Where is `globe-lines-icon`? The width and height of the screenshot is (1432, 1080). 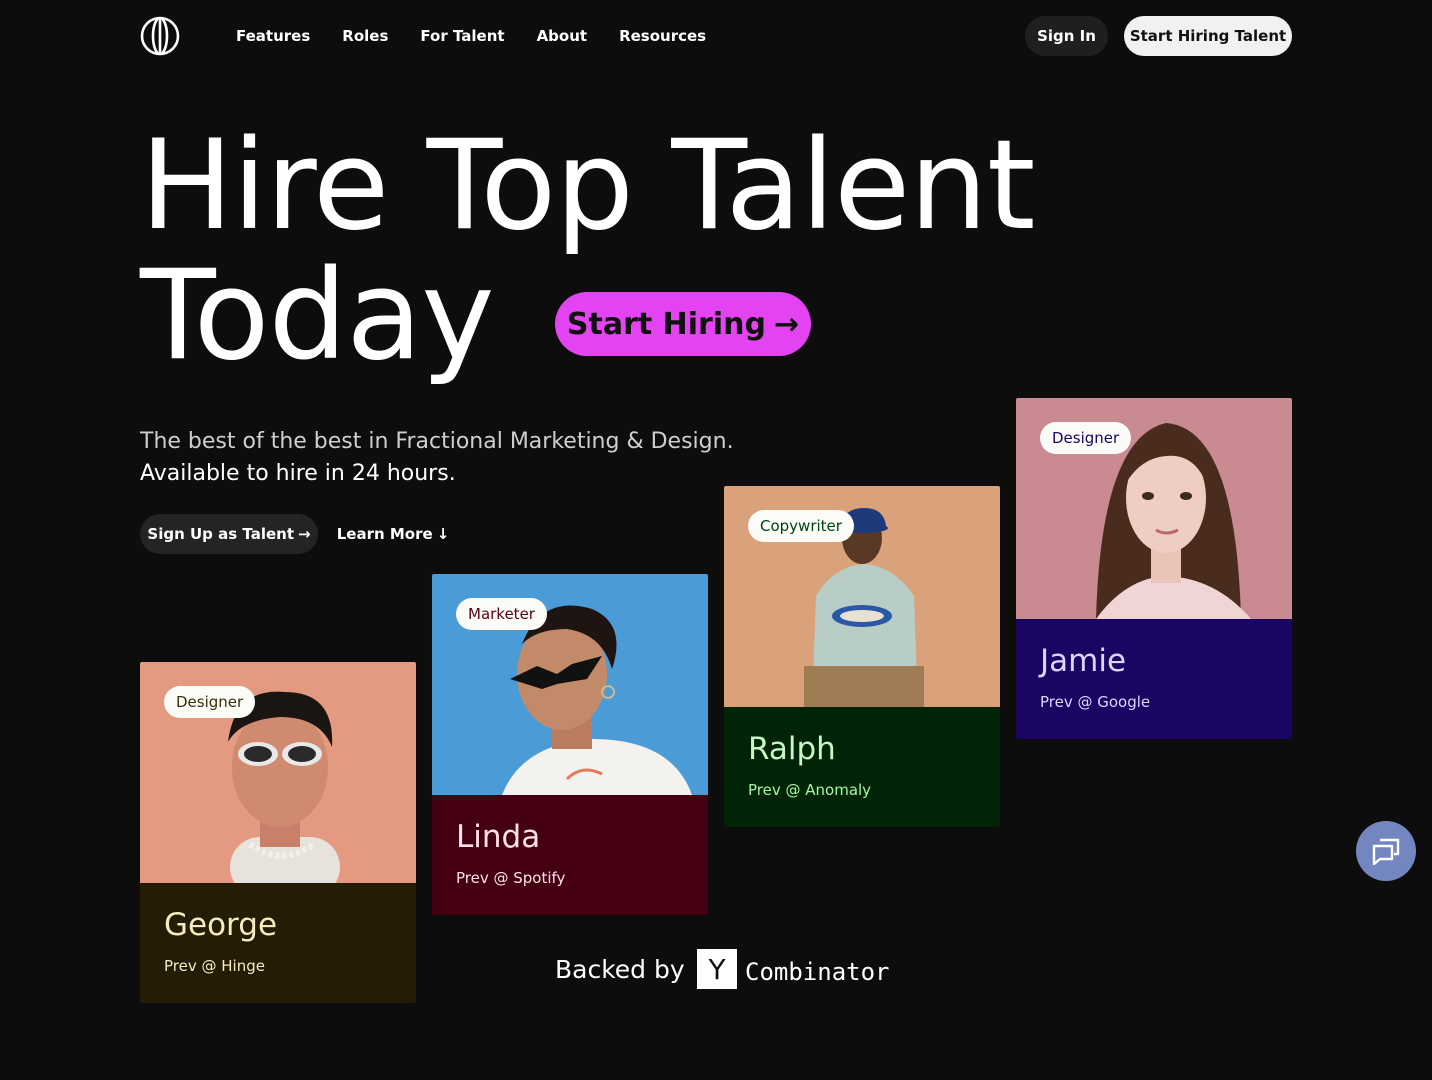
globe-lines-icon is located at coordinates (160, 36).